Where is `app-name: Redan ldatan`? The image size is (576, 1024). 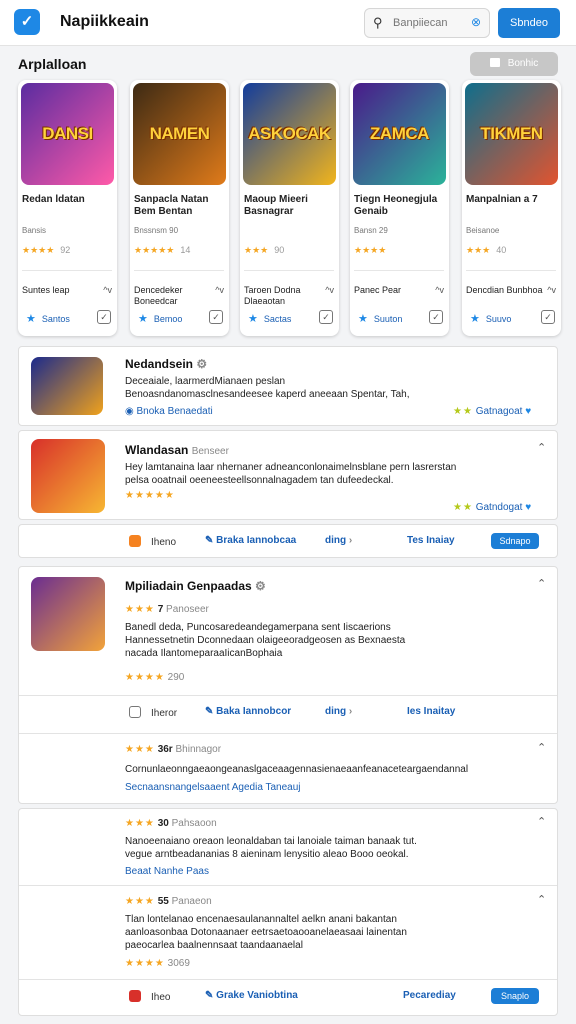
app-name: Redan ldatan is located at coordinates (53, 199).